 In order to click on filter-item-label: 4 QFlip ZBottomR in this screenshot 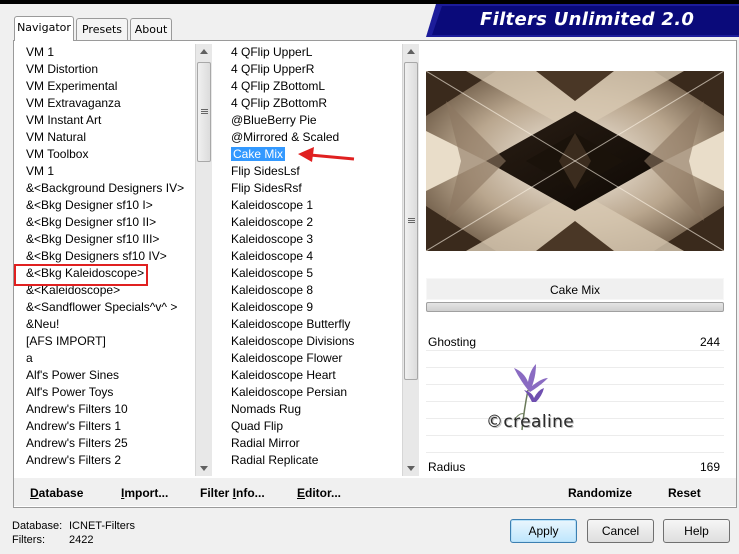, I will do `click(279, 103)`.